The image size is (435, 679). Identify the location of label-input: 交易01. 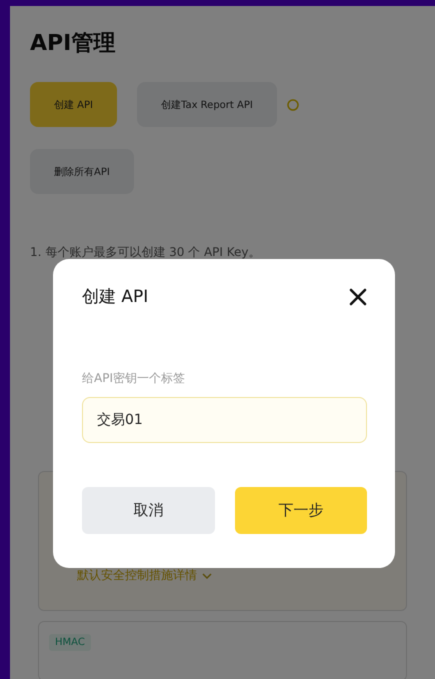
(224, 420).